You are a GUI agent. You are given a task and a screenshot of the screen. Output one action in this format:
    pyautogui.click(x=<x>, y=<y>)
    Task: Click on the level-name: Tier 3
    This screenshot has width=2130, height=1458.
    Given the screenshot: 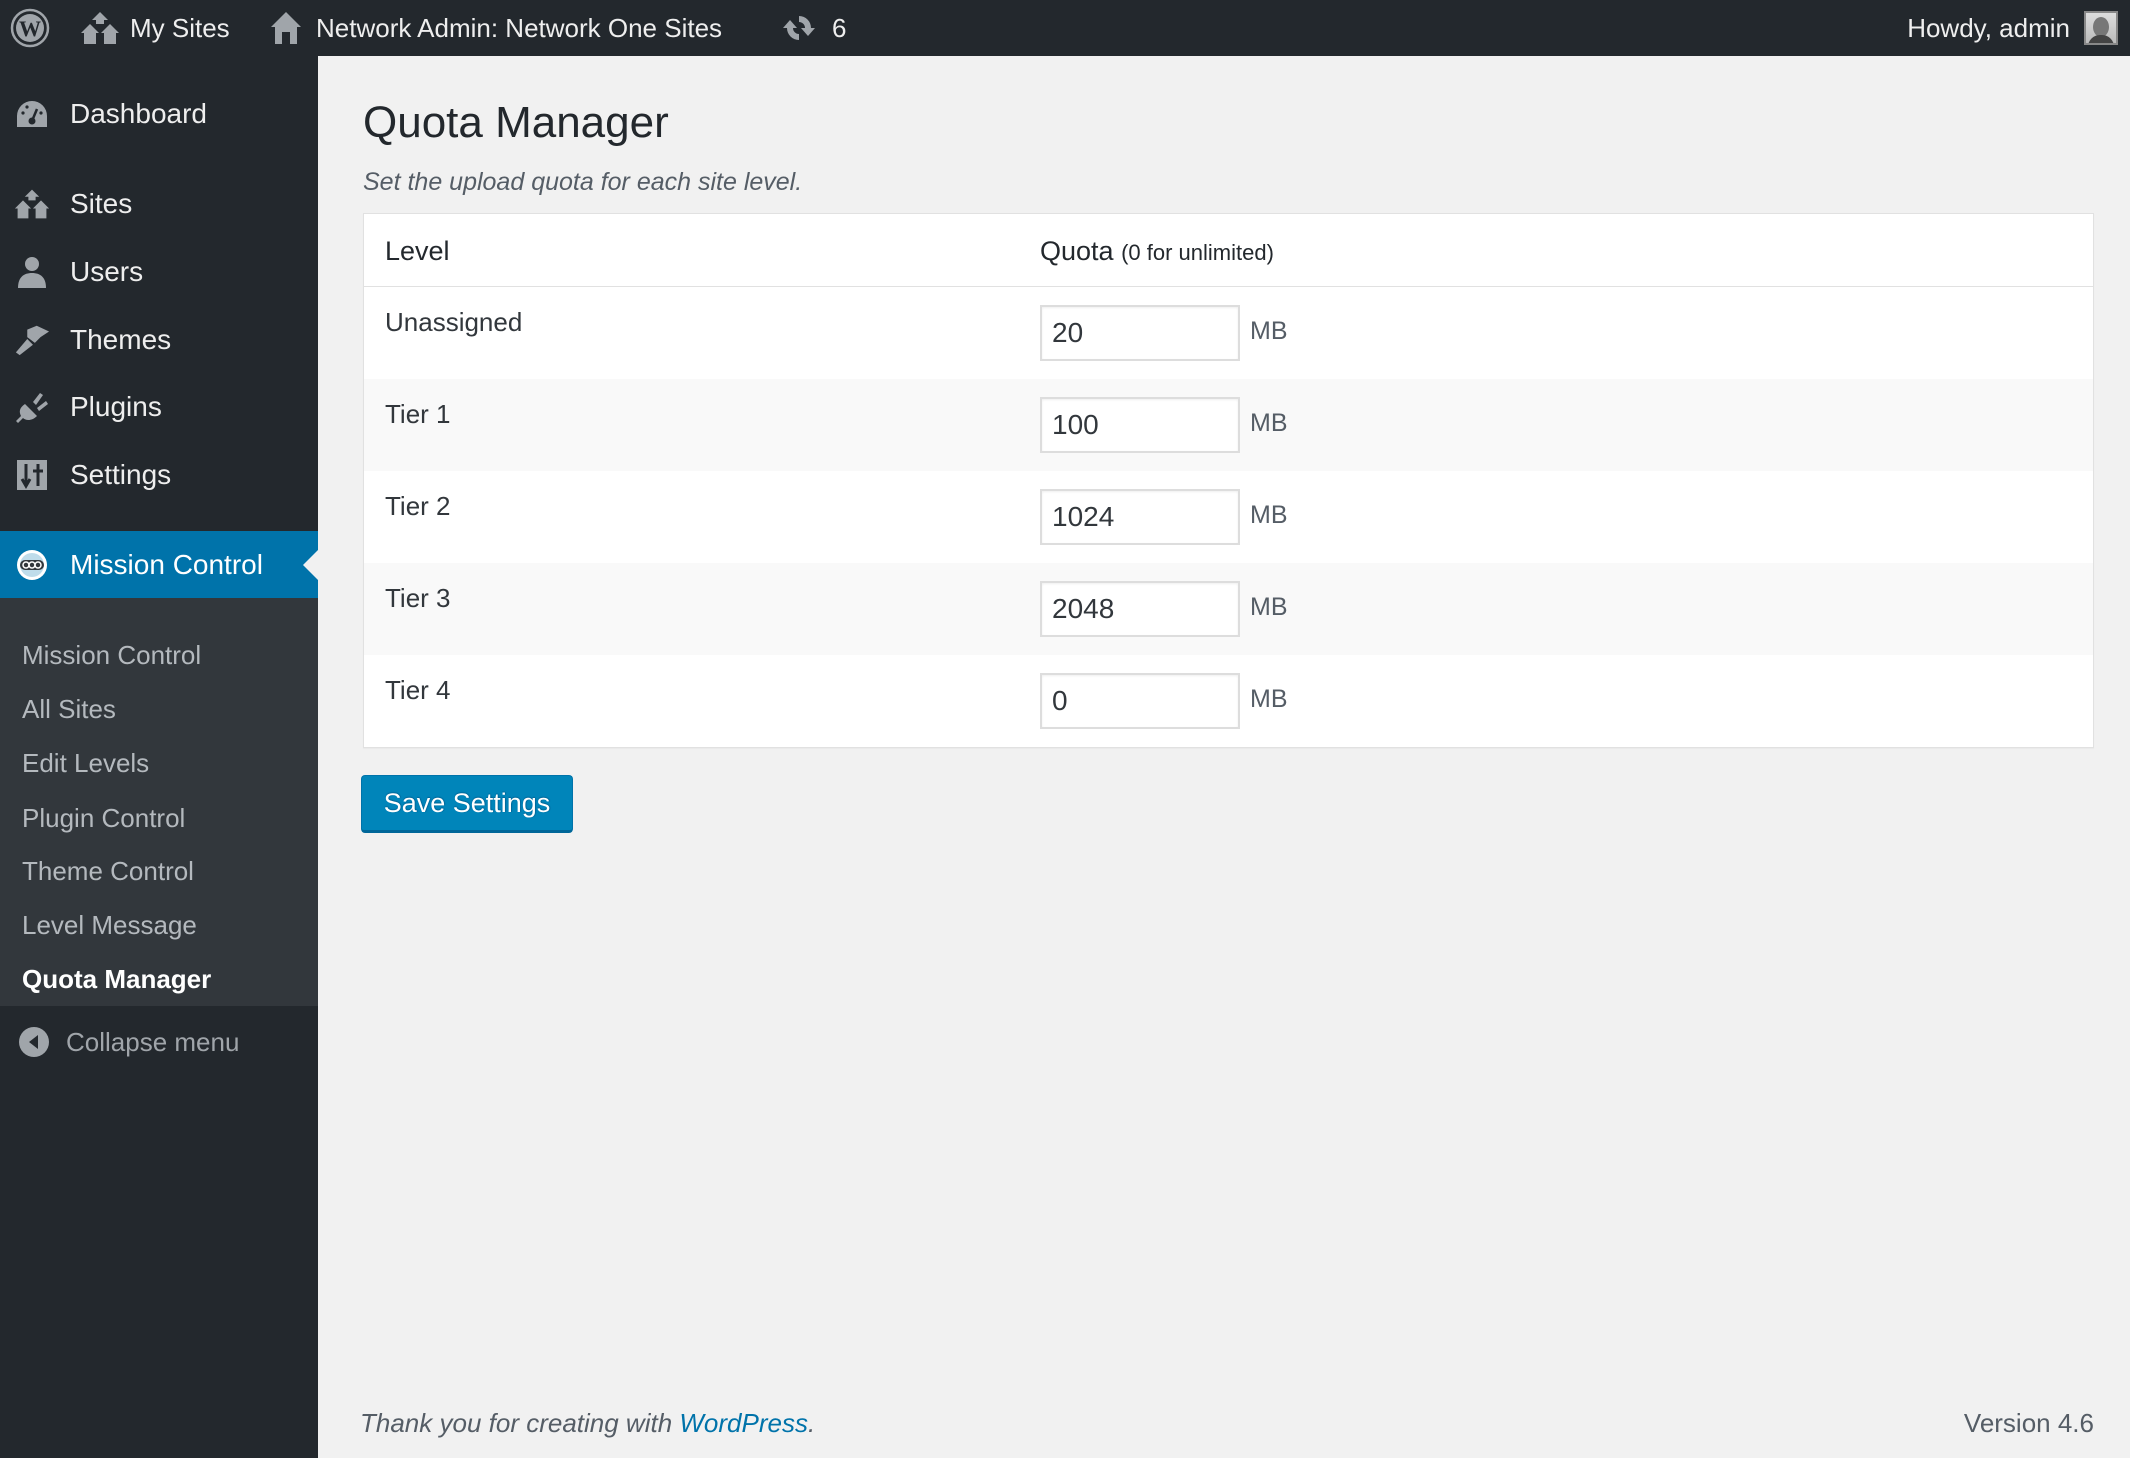 What is the action you would take?
    pyautogui.click(x=418, y=598)
    